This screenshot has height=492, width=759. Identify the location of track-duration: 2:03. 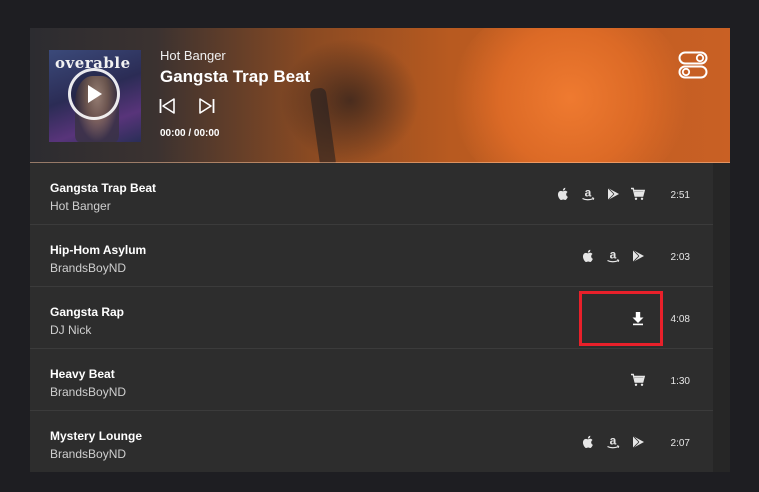
(680, 257).